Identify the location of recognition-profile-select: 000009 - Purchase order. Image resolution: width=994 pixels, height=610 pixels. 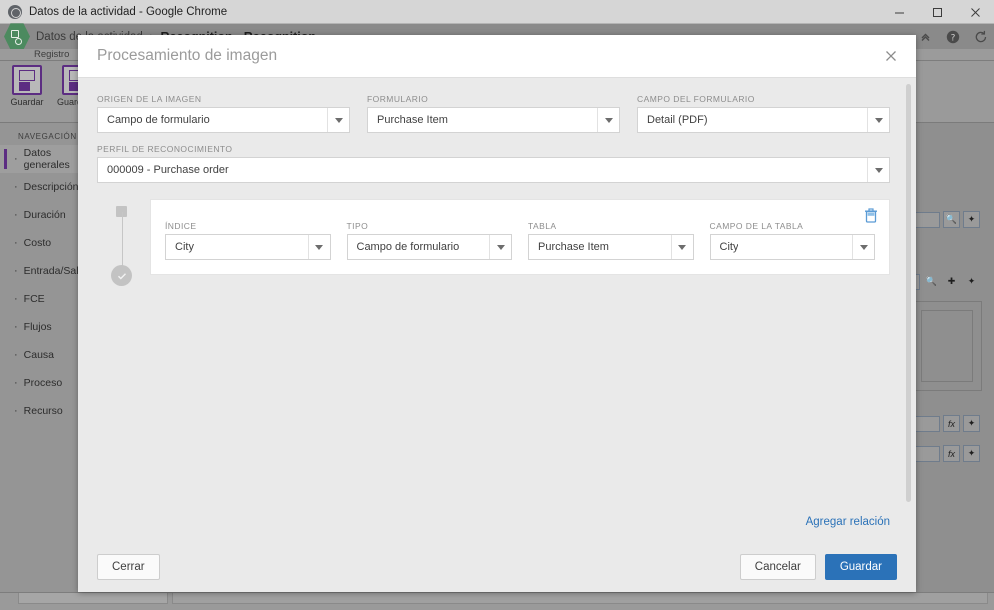
(493, 170).